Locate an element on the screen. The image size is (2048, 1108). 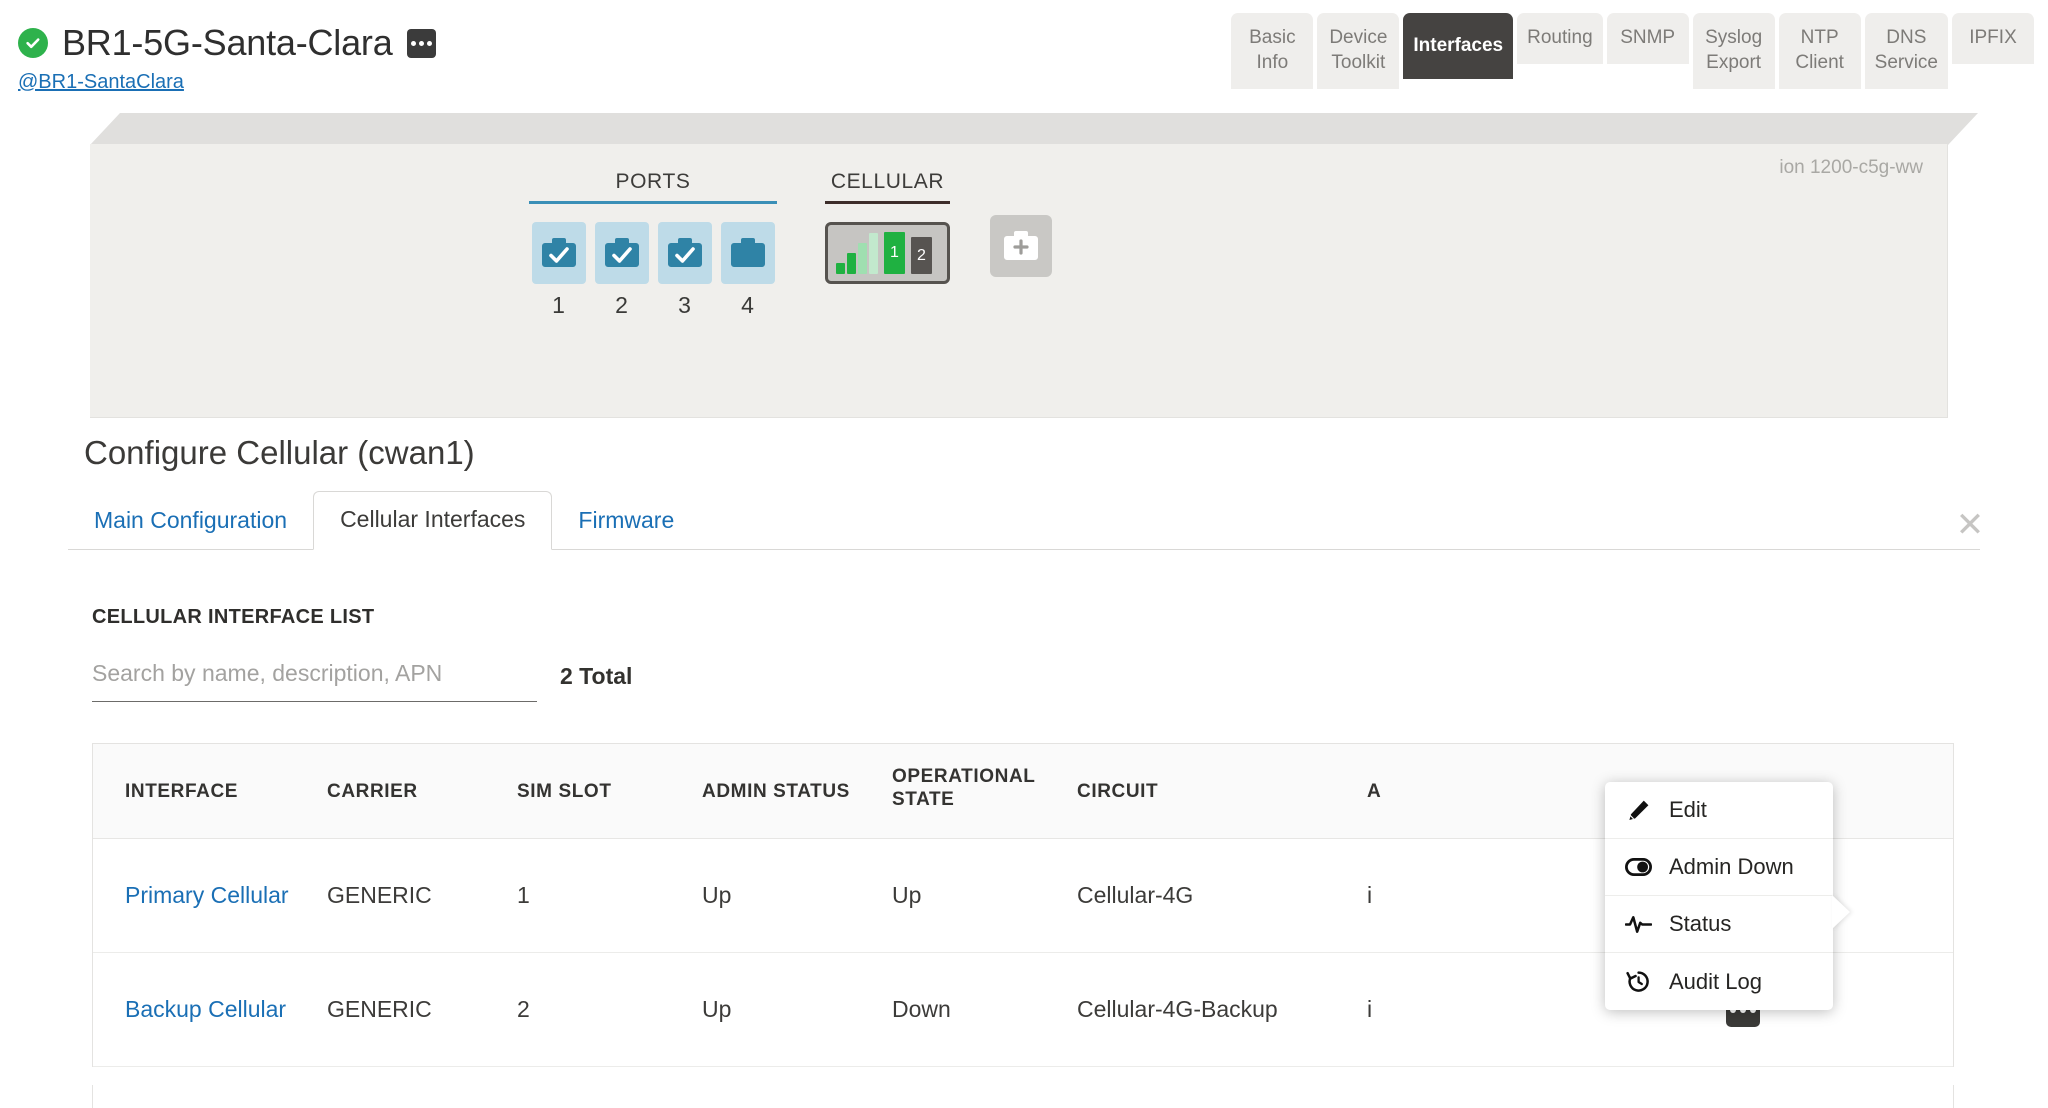
column-header-carrier: CARRIER is located at coordinates (416, 791).